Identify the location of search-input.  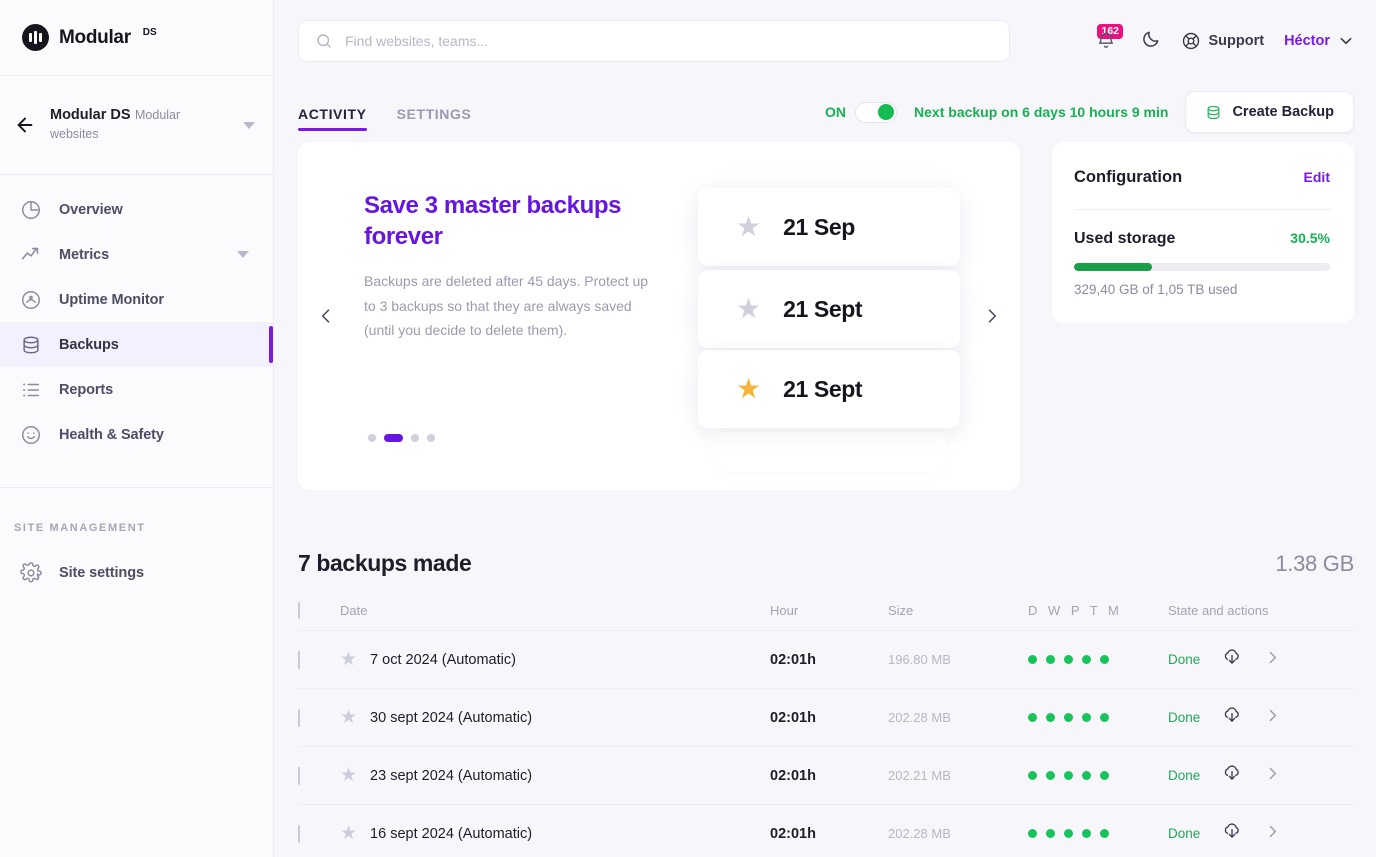
(669, 41).